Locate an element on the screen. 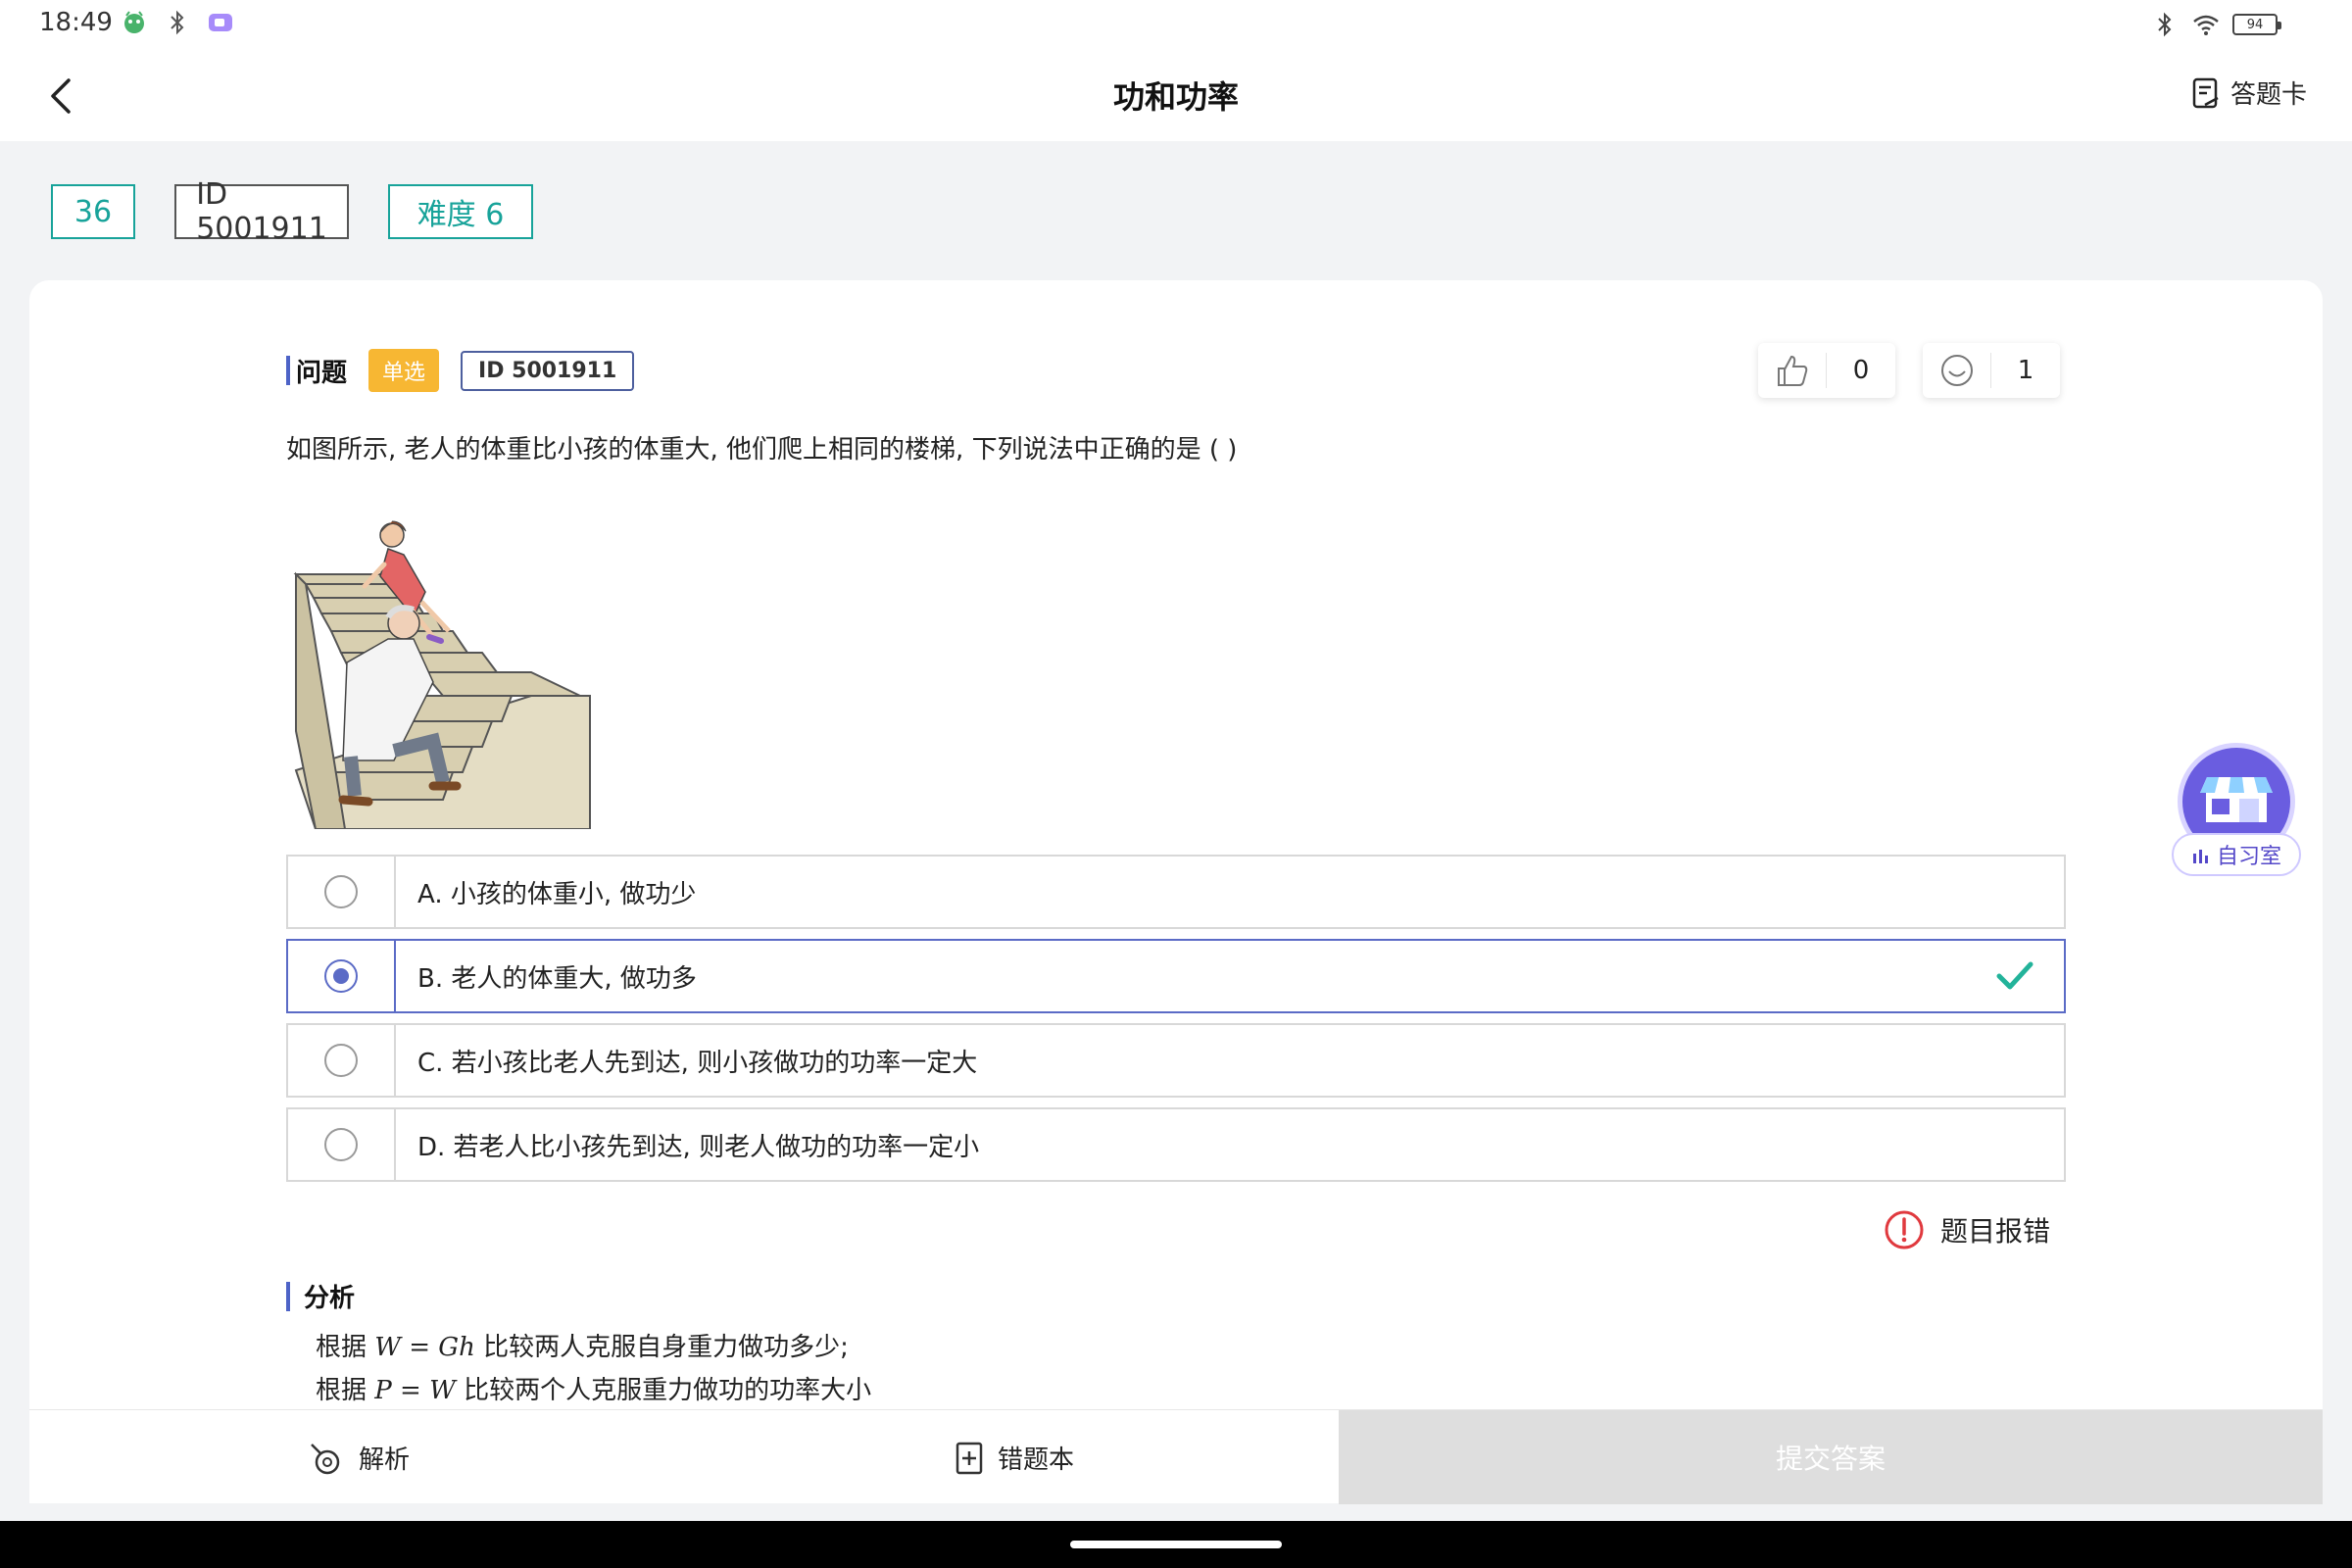 The height and width of the screenshot is (1568, 2352). app-header: 功和功率 答题卡 is located at coordinates (1176, 95).